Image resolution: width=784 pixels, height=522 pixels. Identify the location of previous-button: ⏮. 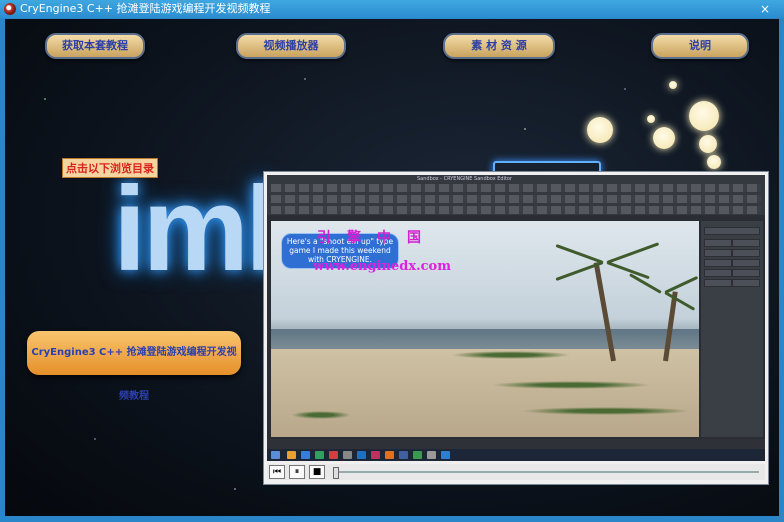
(277, 472).